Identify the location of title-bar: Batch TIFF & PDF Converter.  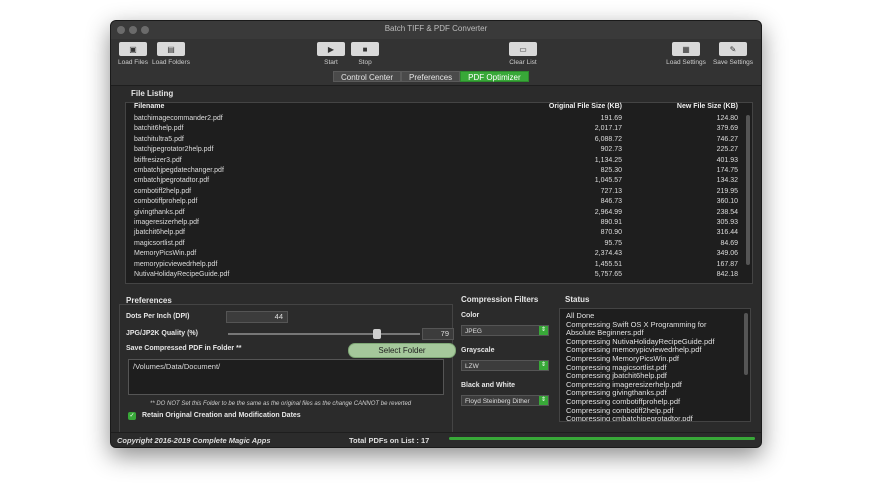
(436, 30).